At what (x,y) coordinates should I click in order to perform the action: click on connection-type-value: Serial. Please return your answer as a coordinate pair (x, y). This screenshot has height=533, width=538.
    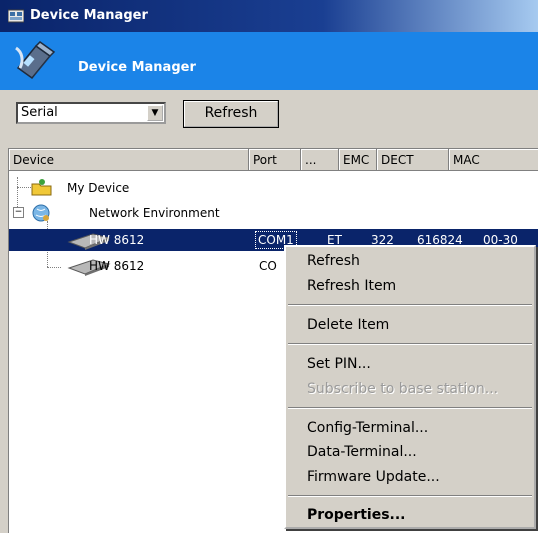
    Looking at the image, I should click on (39, 112).